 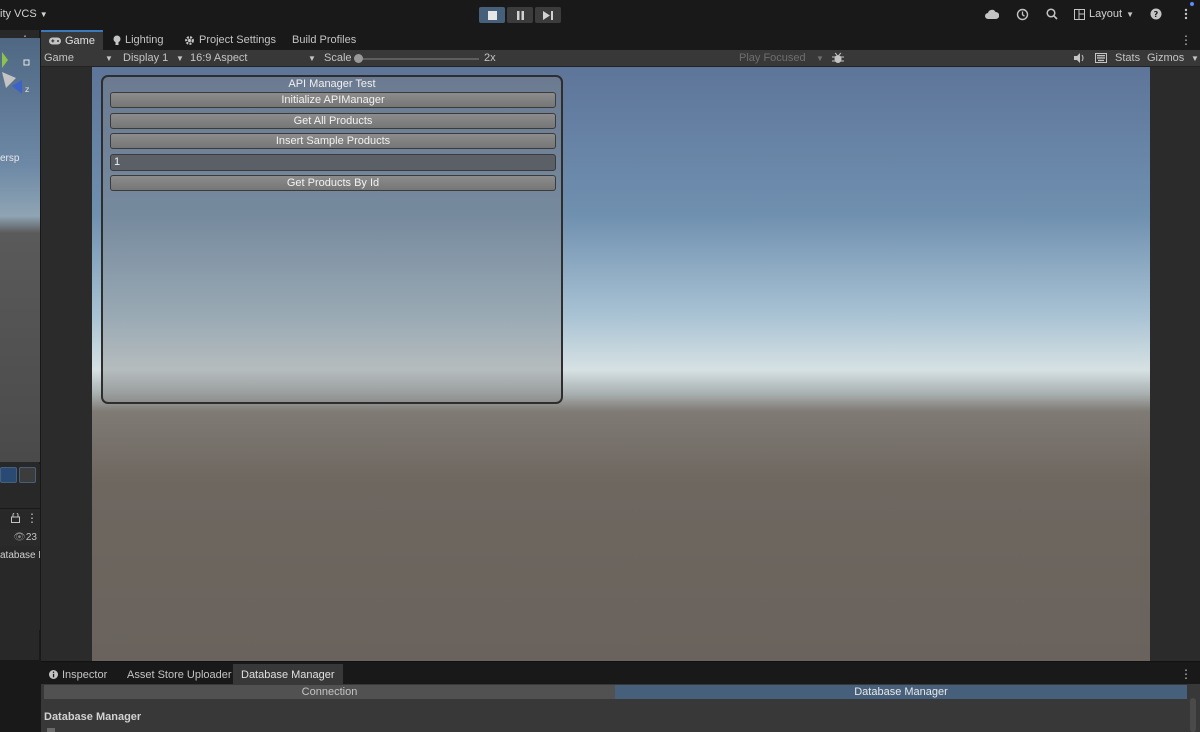 I want to click on get-all-products-button: Get All Products, so click(x=333, y=121).